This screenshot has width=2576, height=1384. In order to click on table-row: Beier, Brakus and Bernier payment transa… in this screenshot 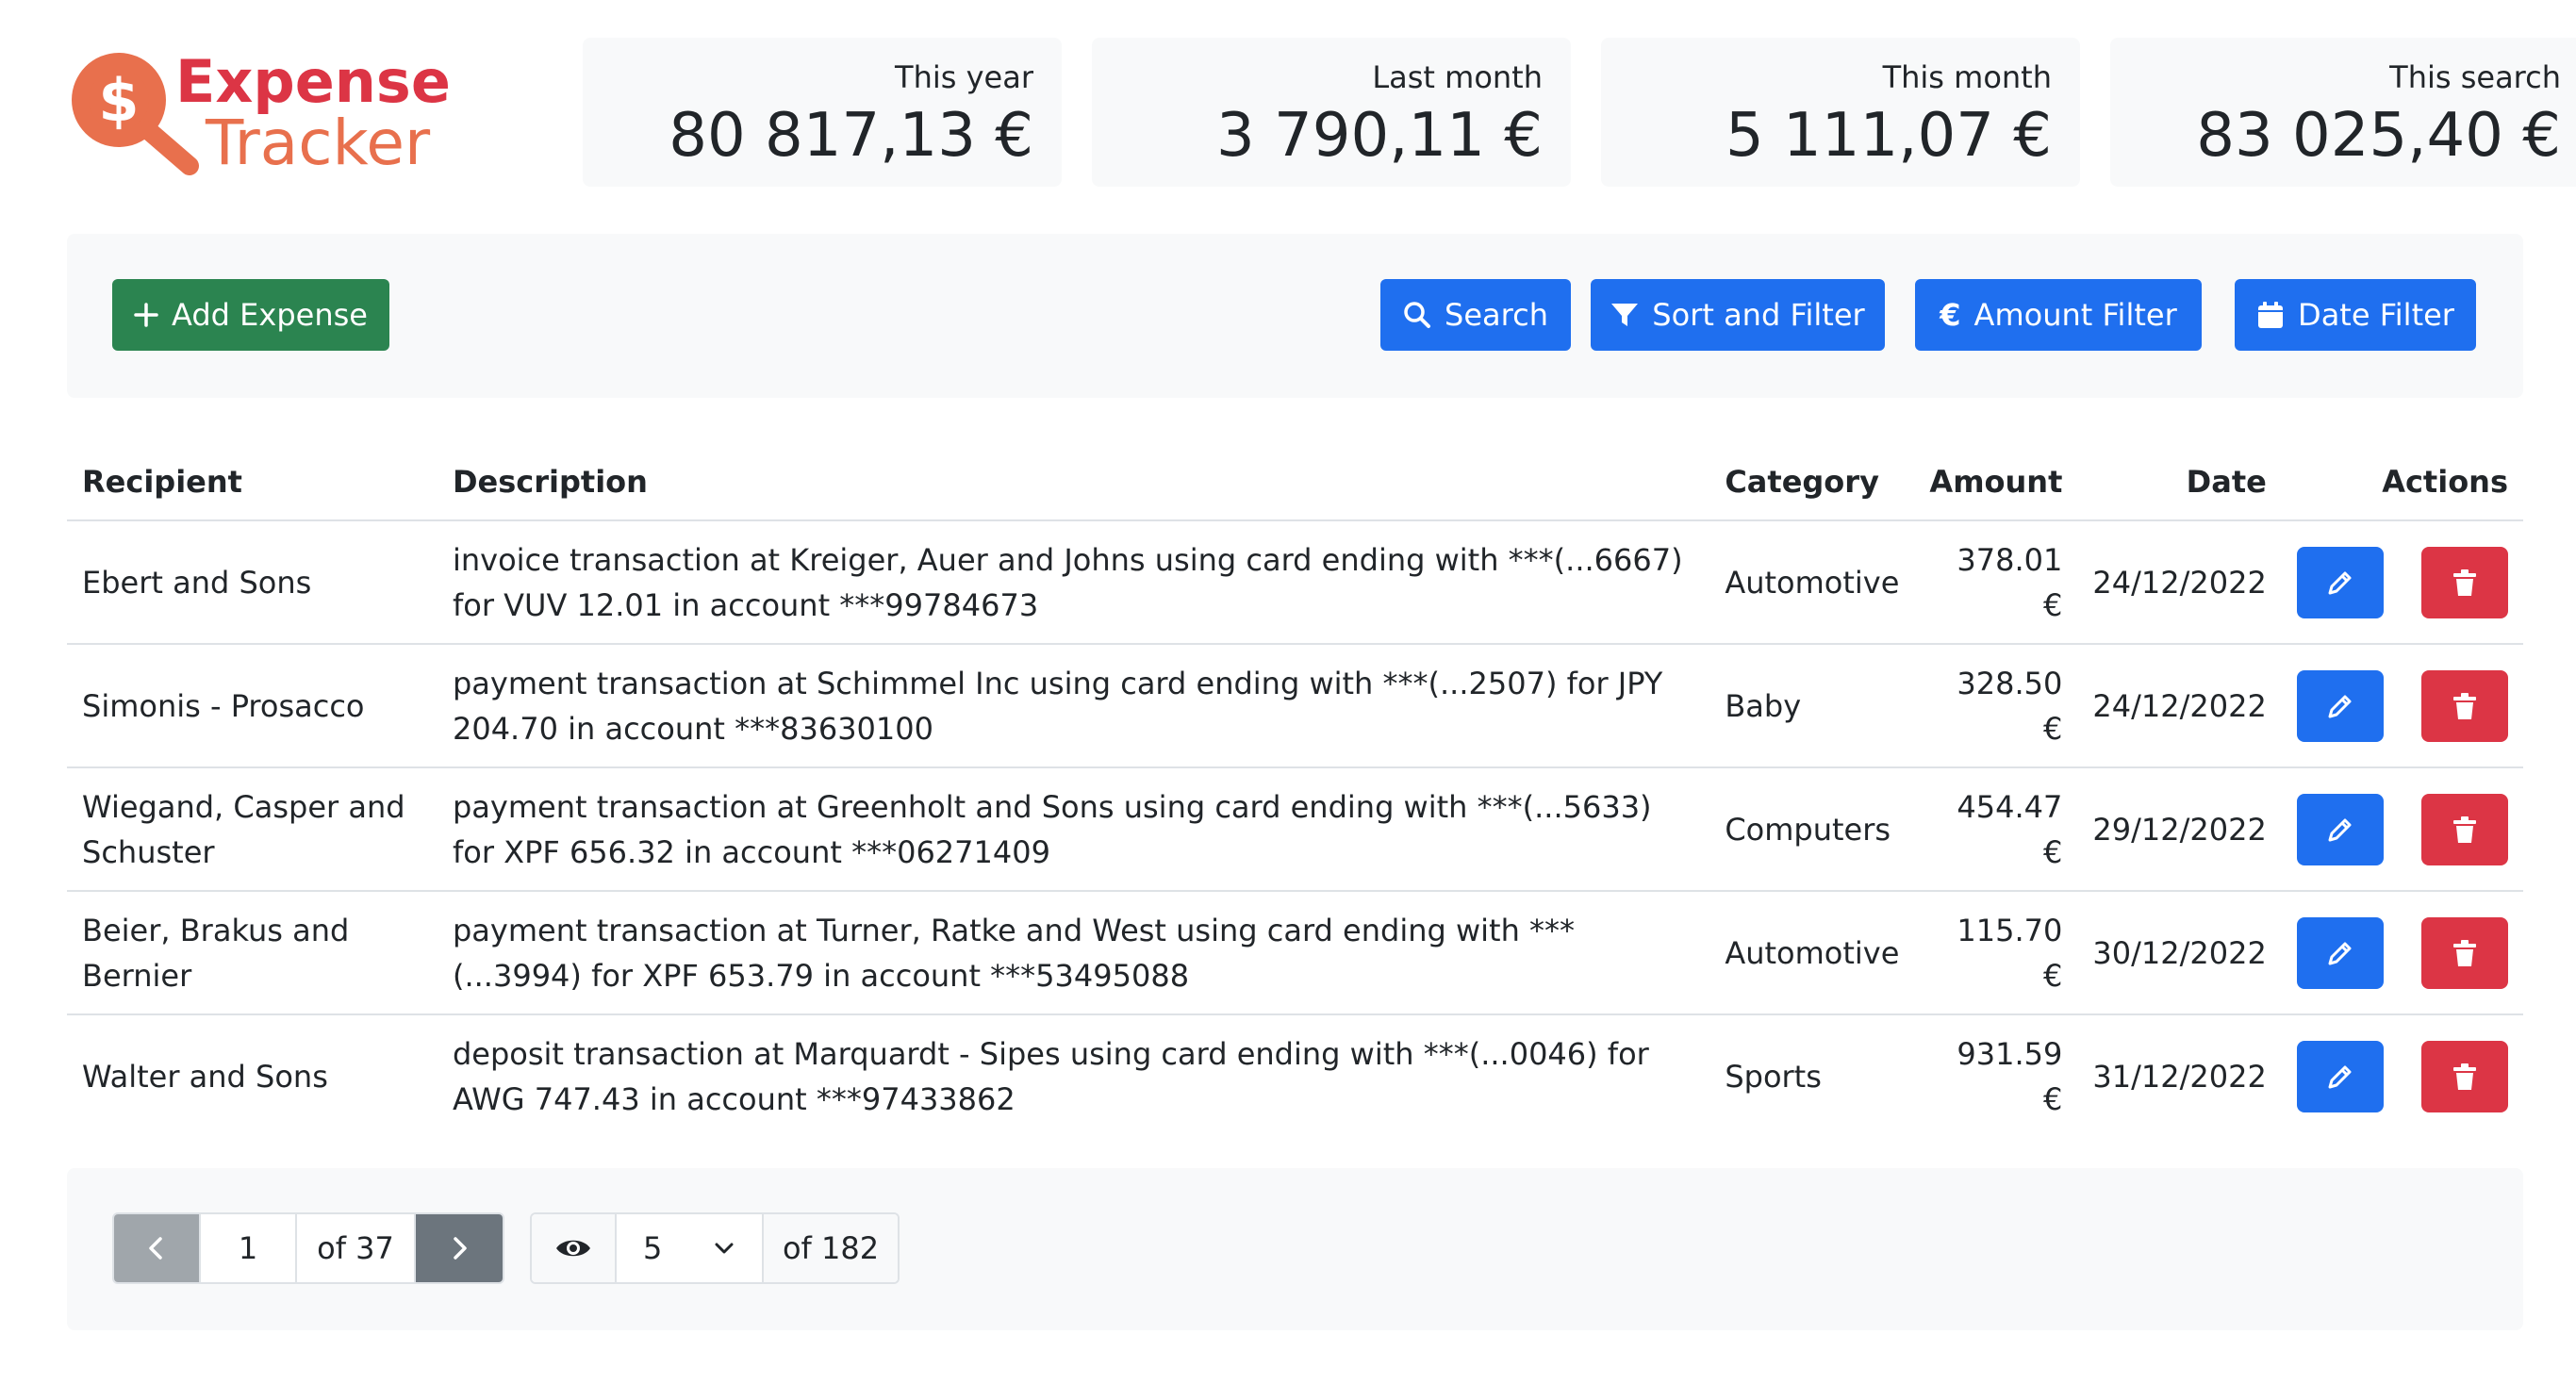, I will do `click(1295, 953)`.